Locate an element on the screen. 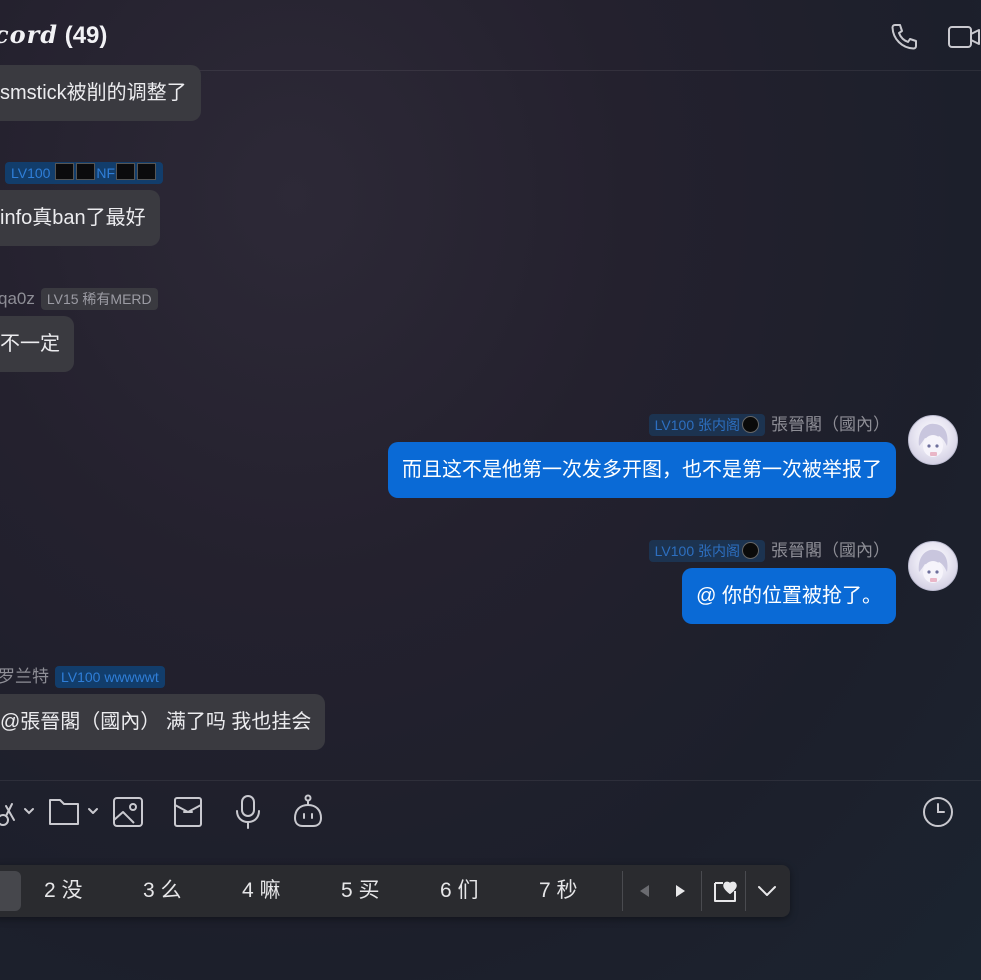 The width and height of the screenshot is (981, 980). expand-icon is located at coordinates (767, 893).